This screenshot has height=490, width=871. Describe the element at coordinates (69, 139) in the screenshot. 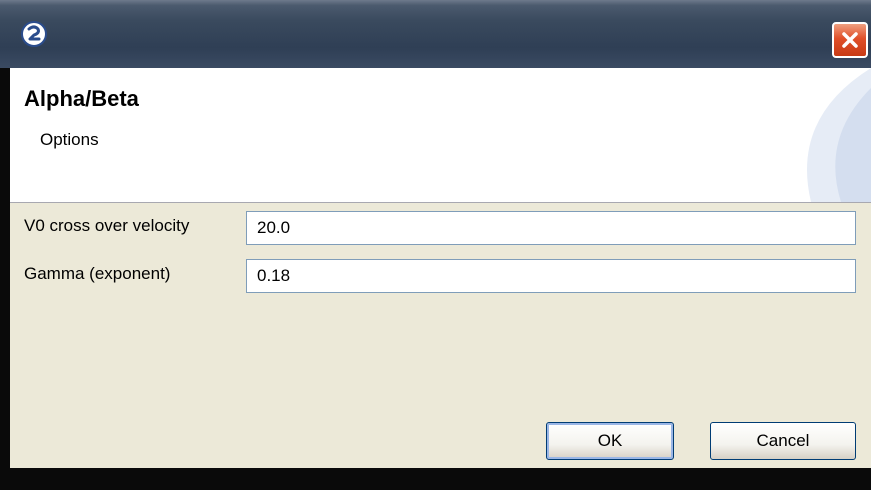

I see `dialog-subtitle: Options` at that location.